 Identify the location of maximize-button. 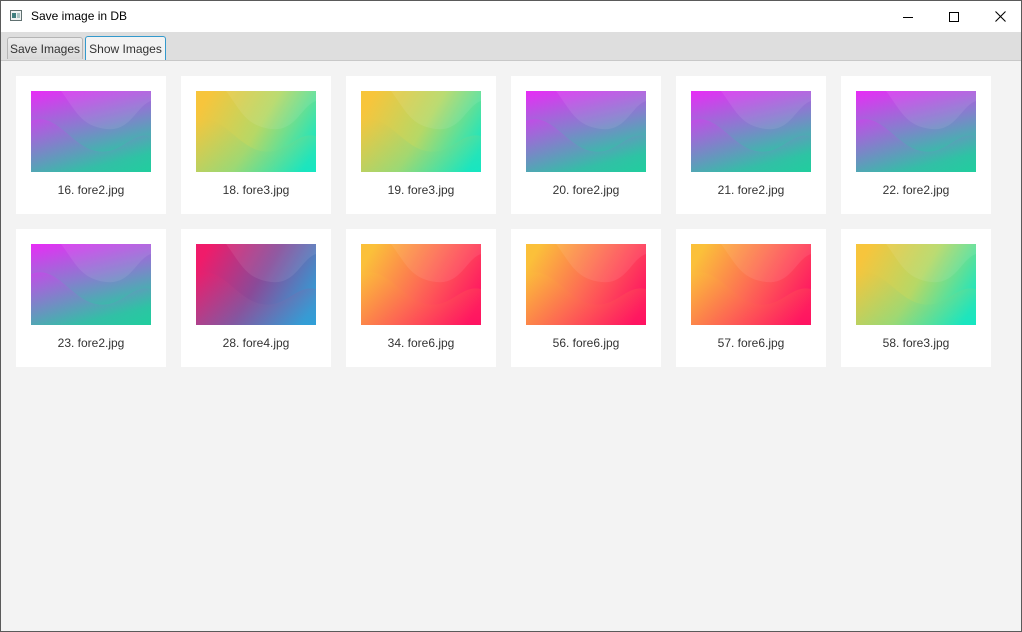
(954, 16).